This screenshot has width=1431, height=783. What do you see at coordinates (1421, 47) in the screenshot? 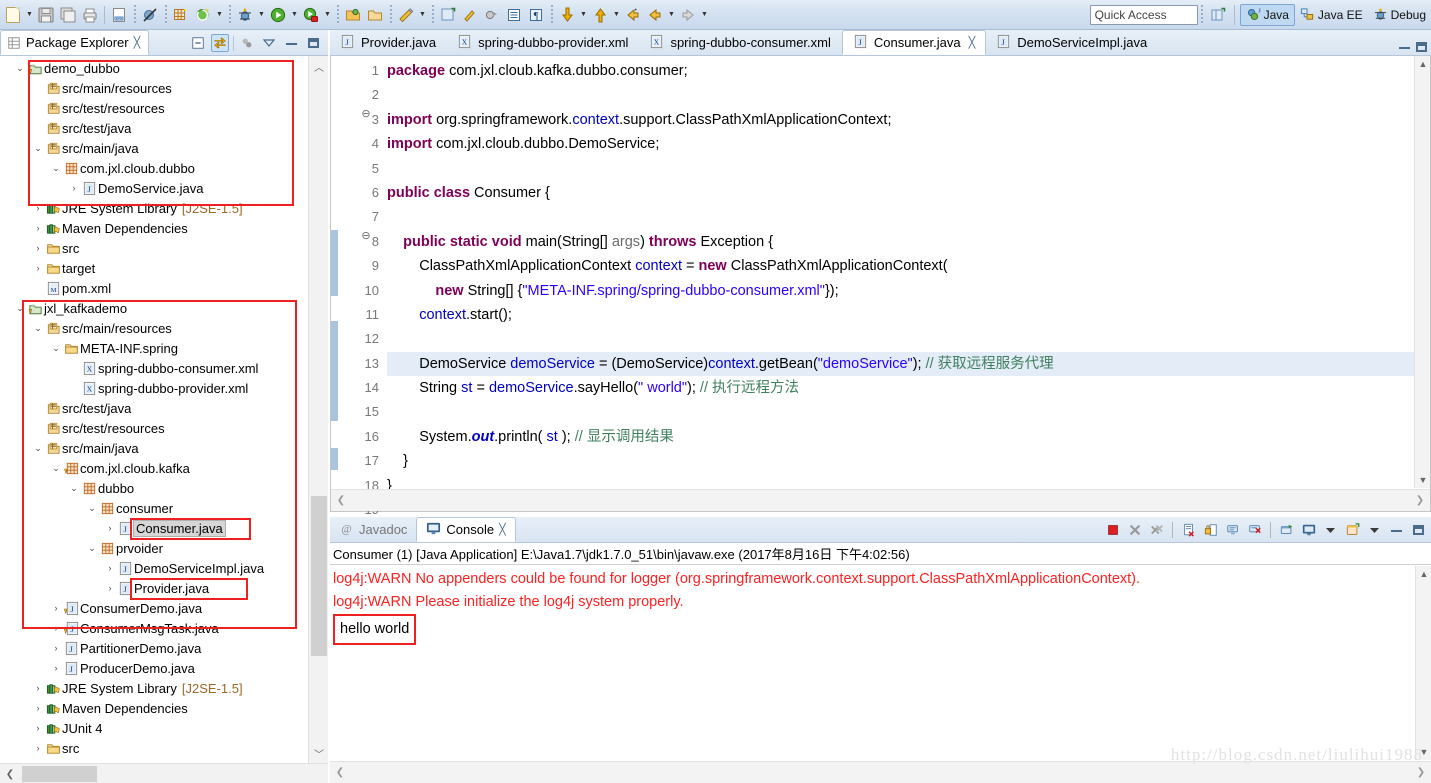
I see `editor-maximize-button` at bounding box center [1421, 47].